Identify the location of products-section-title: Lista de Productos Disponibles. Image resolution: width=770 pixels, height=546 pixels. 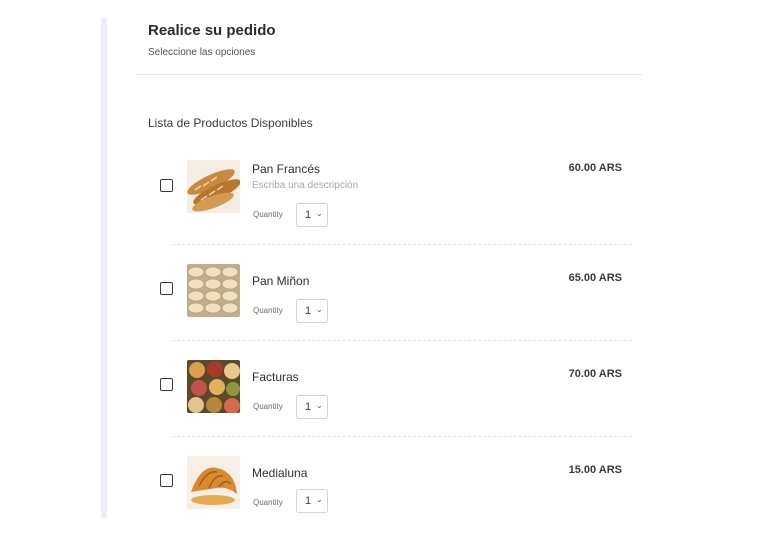
(230, 123).